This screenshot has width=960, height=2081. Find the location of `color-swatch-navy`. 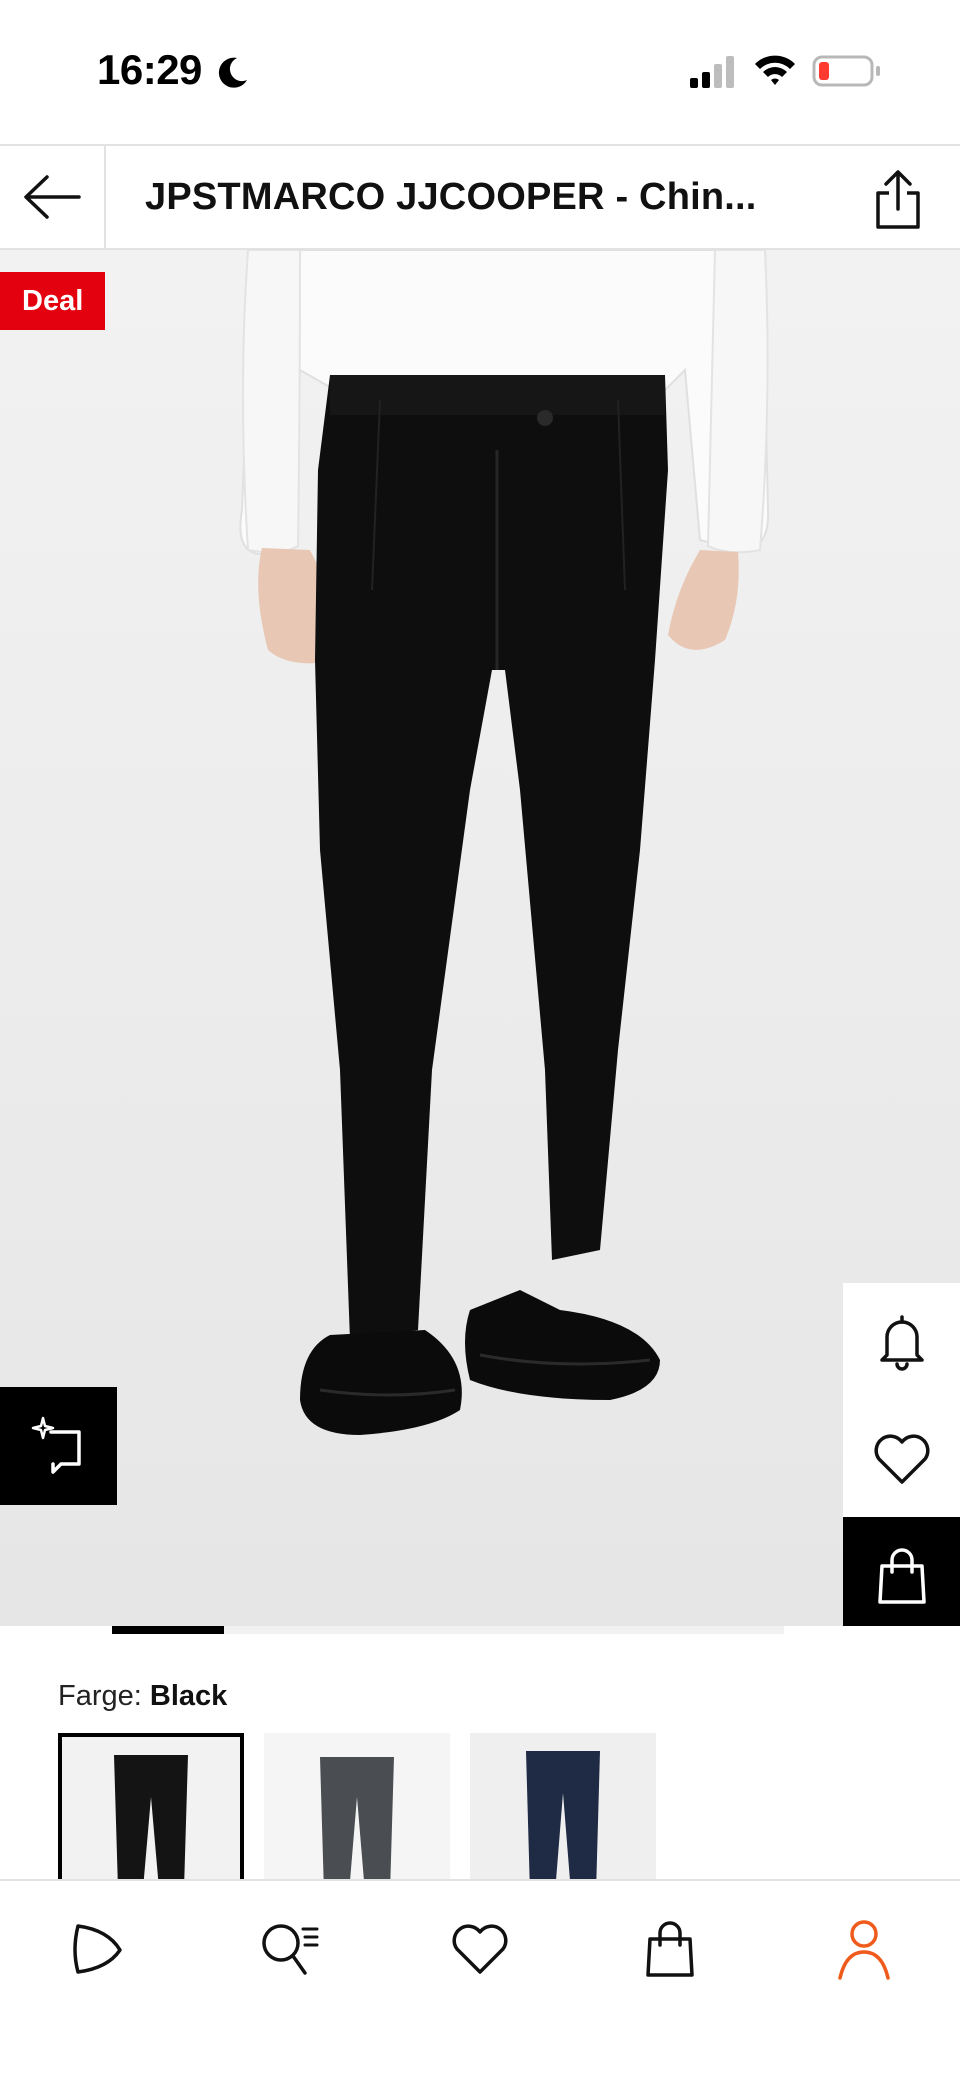

color-swatch-navy is located at coordinates (563, 1813).